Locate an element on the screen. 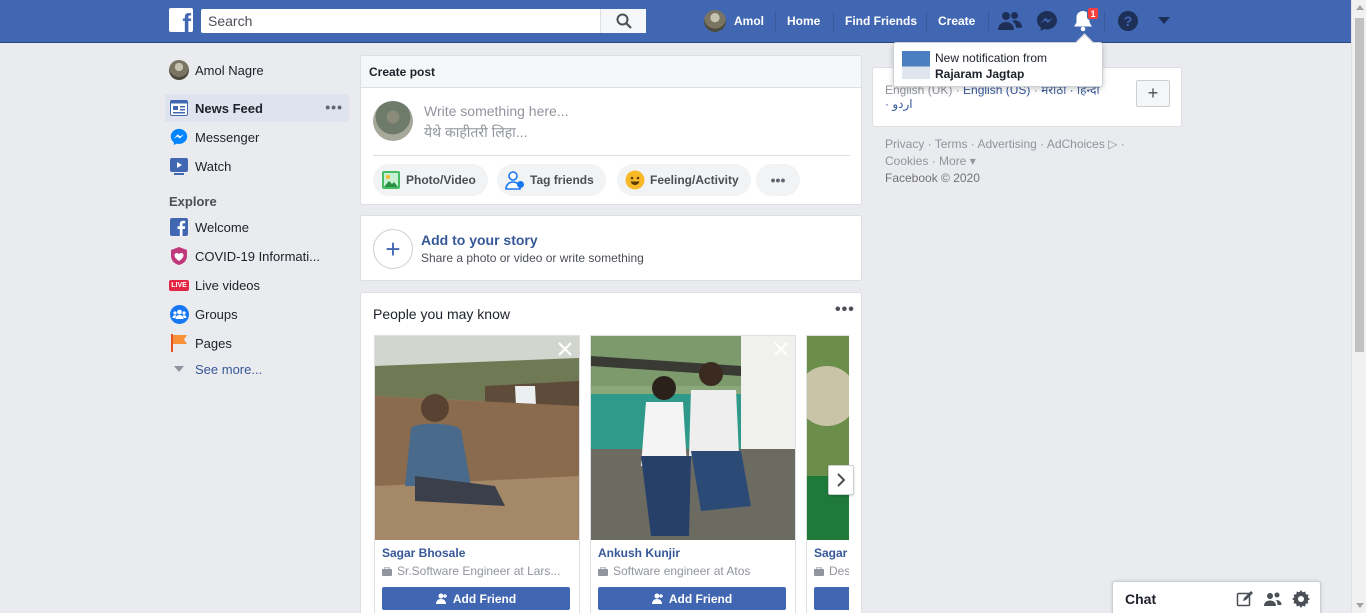 This screenshot has height=613, width=1366. notification-avatar is located at coordinates (916, 65).